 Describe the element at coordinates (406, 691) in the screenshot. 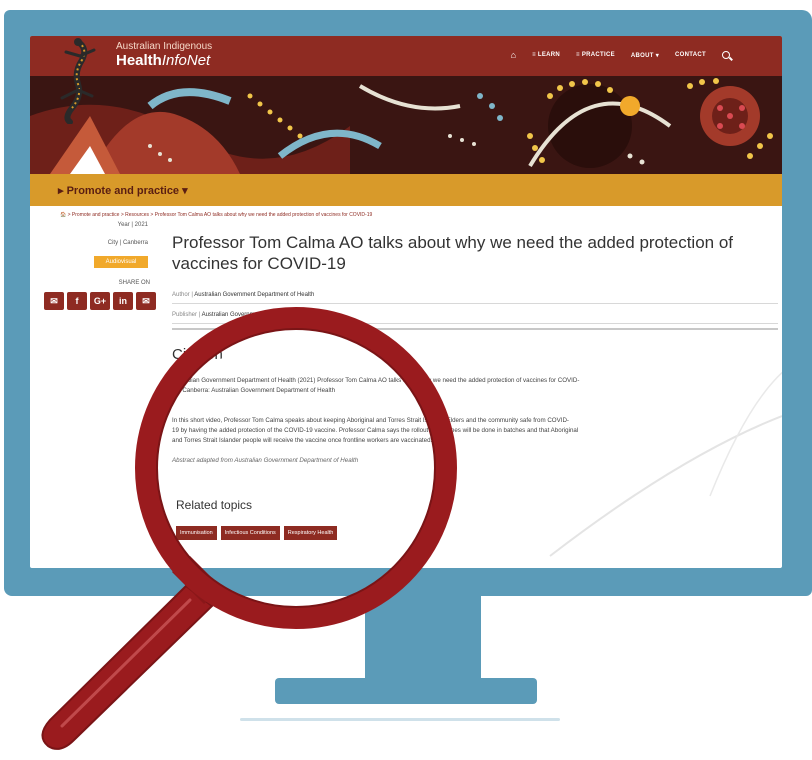

I see `monitor-stand-base` at that location.